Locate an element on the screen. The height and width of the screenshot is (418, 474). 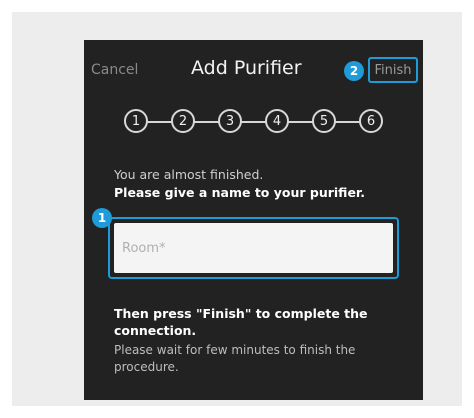
finish-button: Finish is located at coordinates (393, 70).